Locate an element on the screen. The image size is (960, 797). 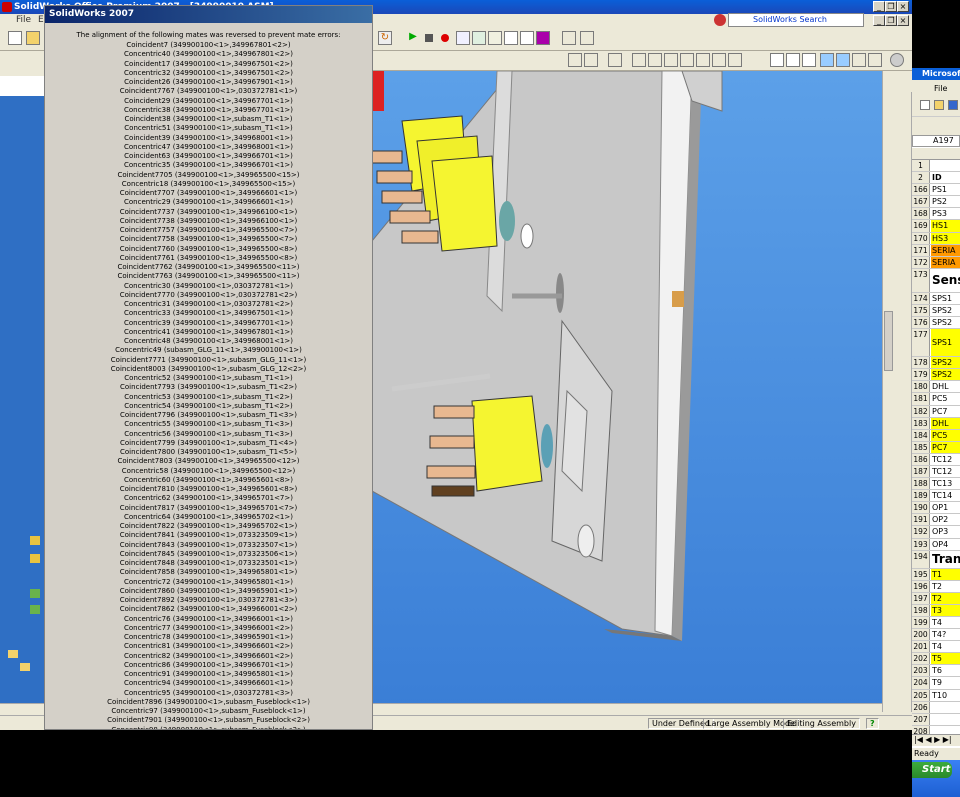
excel-row: 204 T9 is located at coordinates (936, 683).